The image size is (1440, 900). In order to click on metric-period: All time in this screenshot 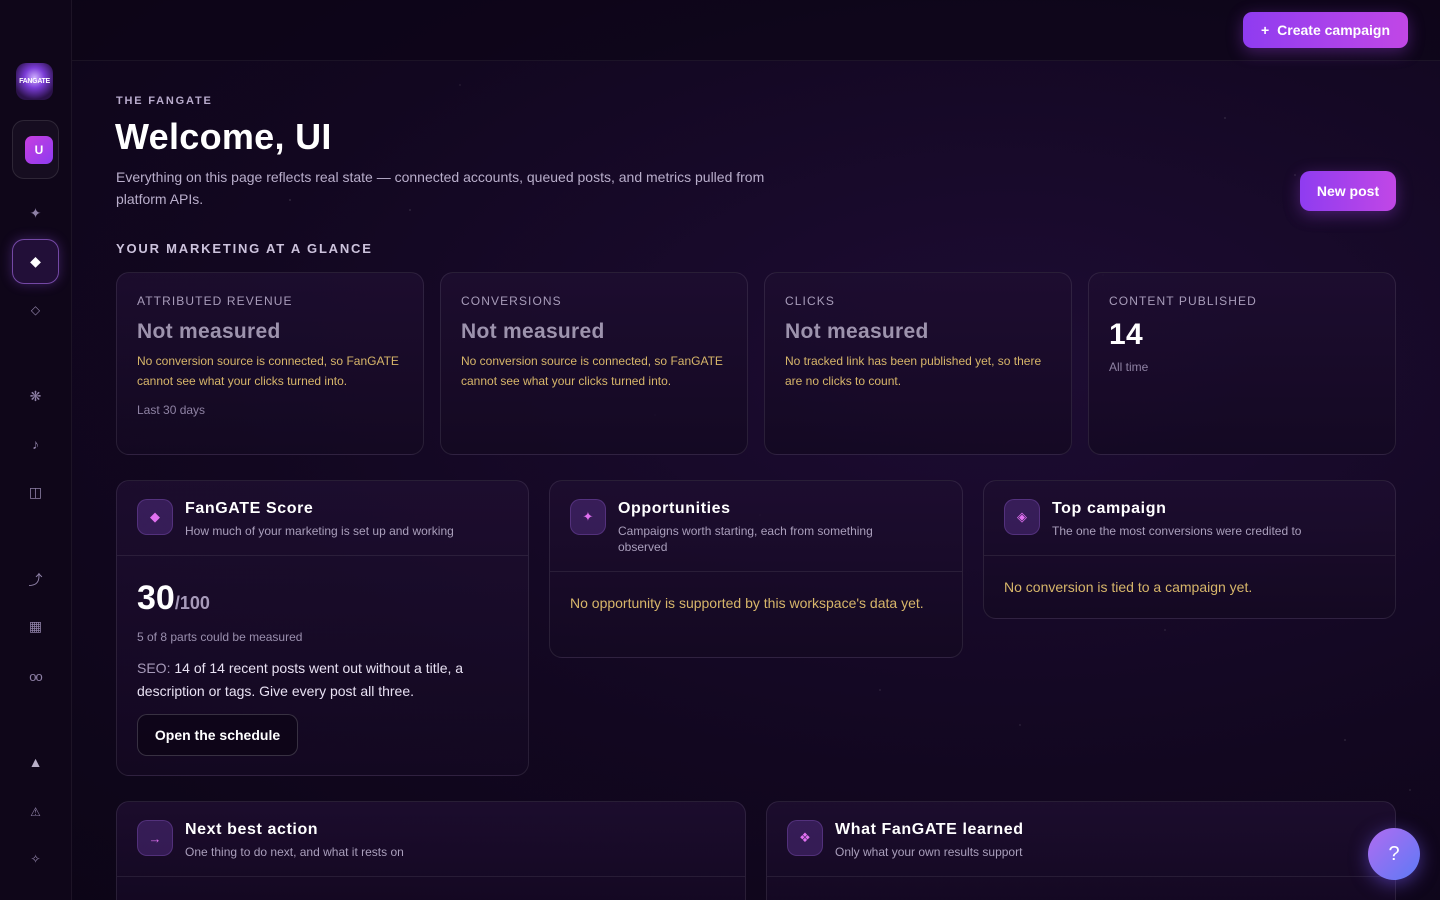, I will do `click(1129, 367)`.